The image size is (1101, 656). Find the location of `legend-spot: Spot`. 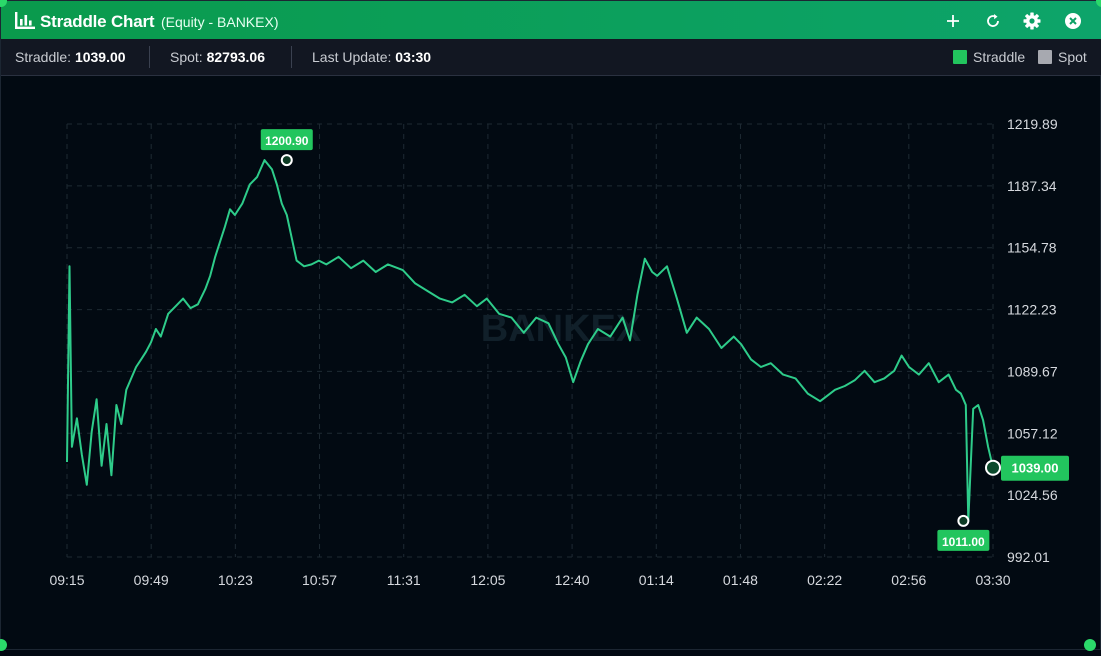

legend-spot: Spot is located at coordinates (1062, 57).